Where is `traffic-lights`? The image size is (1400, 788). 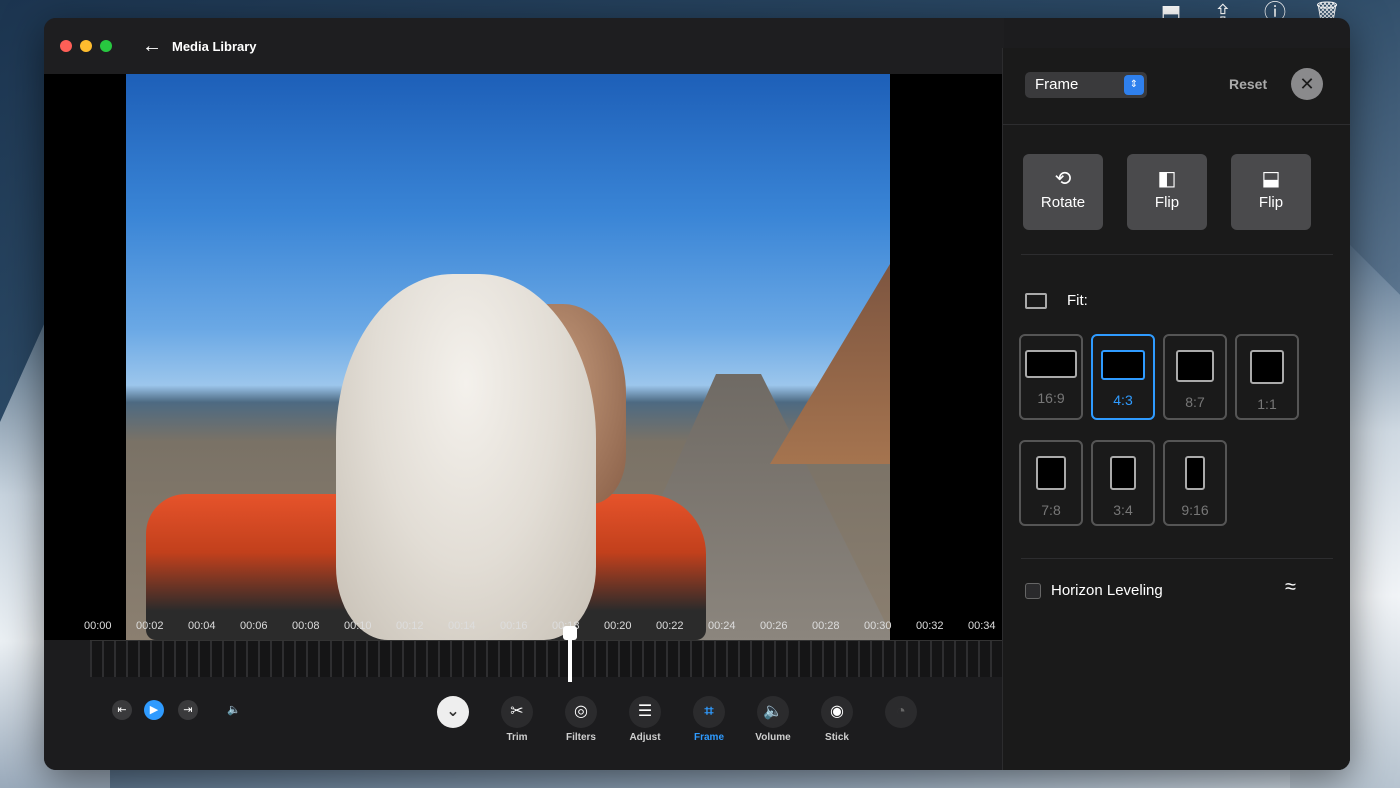 traffic-lights is located at coordinates (86, 46).